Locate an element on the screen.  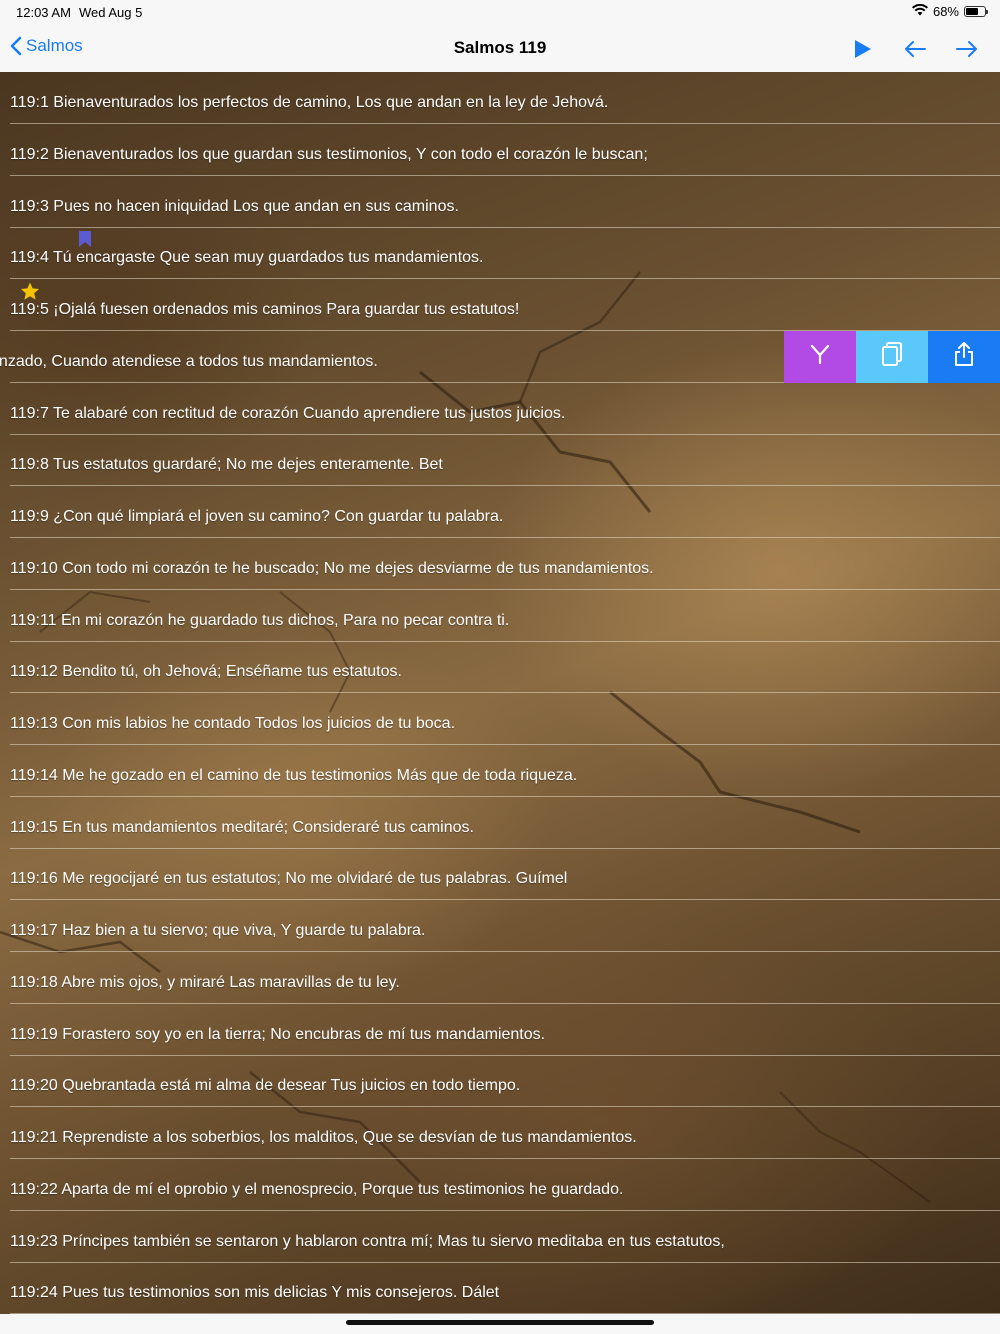
previous-chapter-button is located at coordinates (915, 49).